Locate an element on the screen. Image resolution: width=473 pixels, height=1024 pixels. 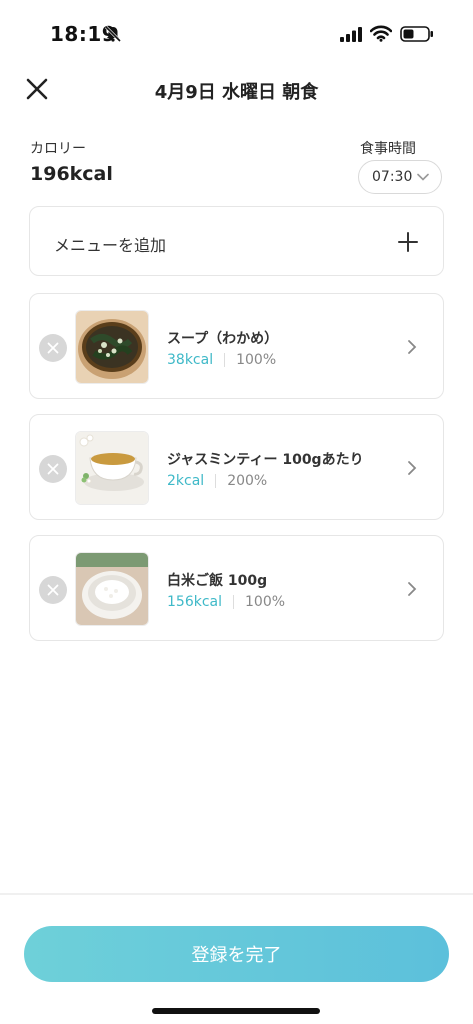
white-rice-image is located at coordinates (112, 589).